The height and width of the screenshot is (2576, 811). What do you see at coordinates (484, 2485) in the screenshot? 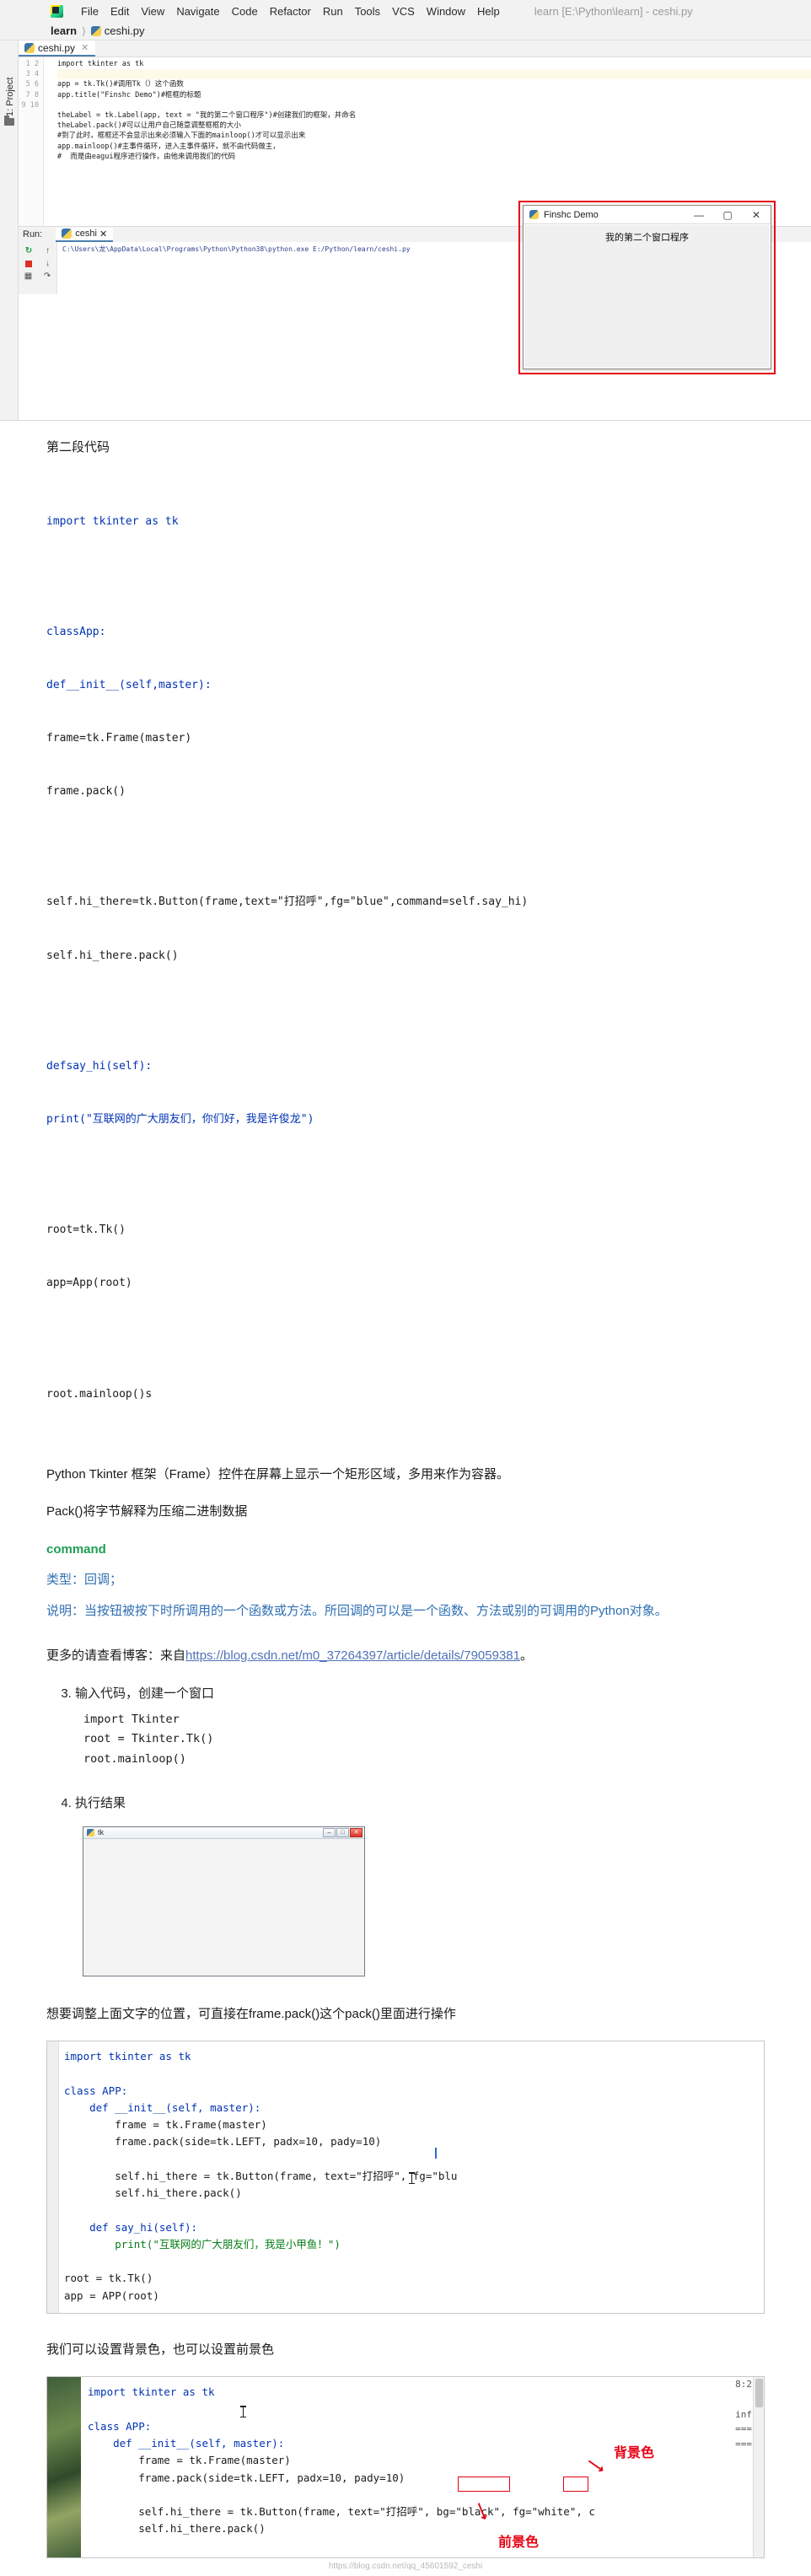
I see `highlight-box-bg` at bounding box center [484, 2485].